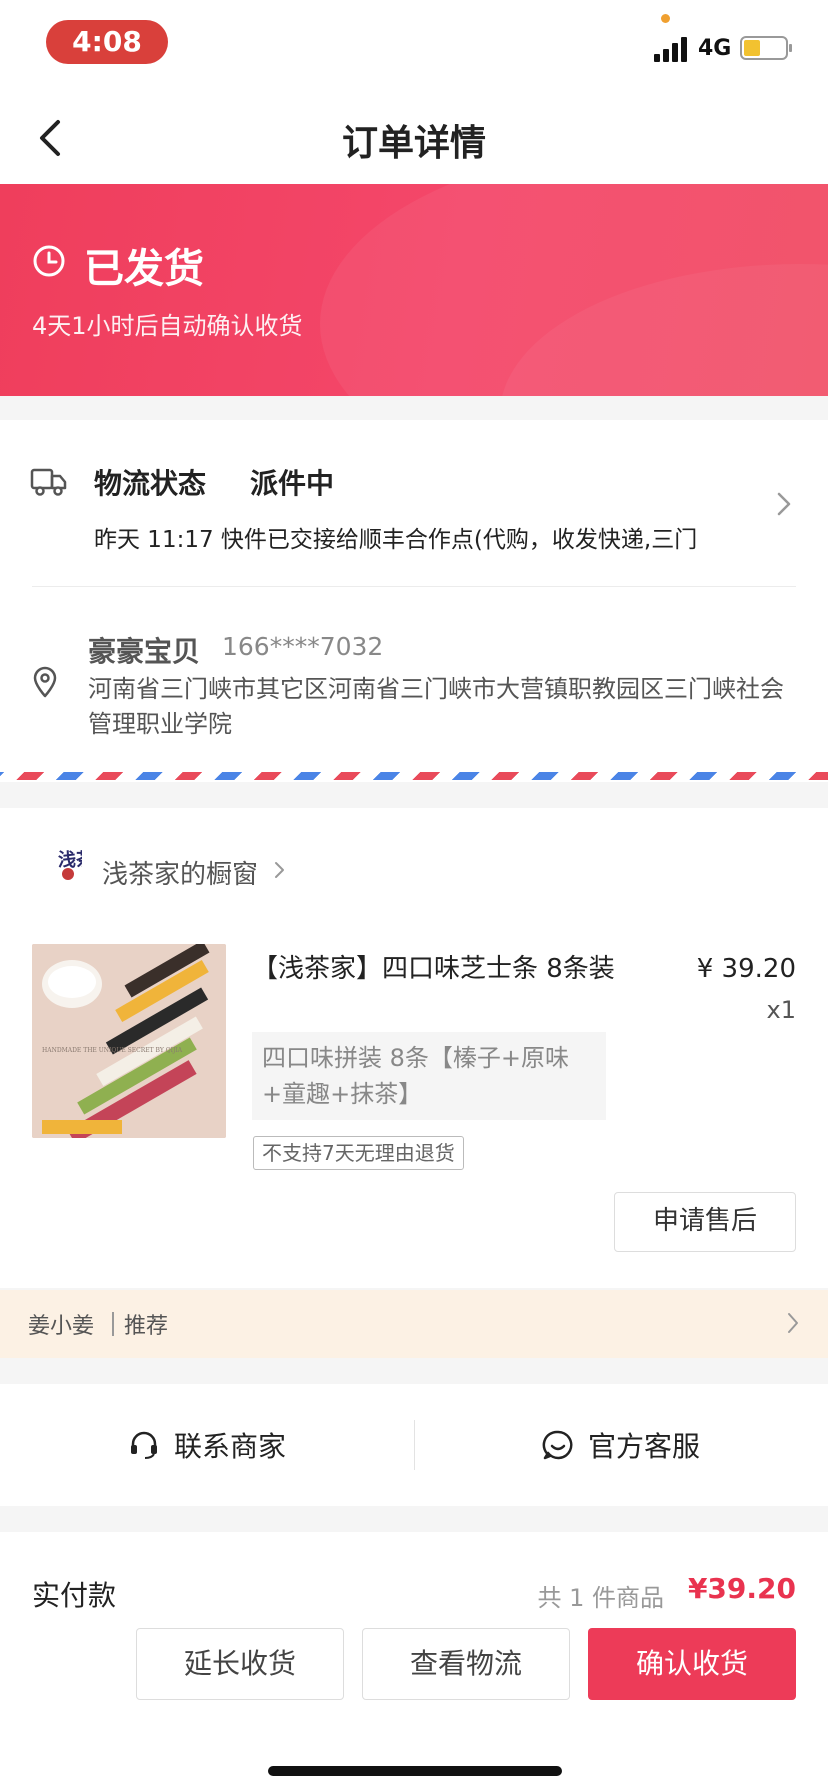 This screenshot has width=828, height=1792. Describe the element at coordinates (746, 969) in the screenshot. I see `product-price: ¥ 39.20` at that location.